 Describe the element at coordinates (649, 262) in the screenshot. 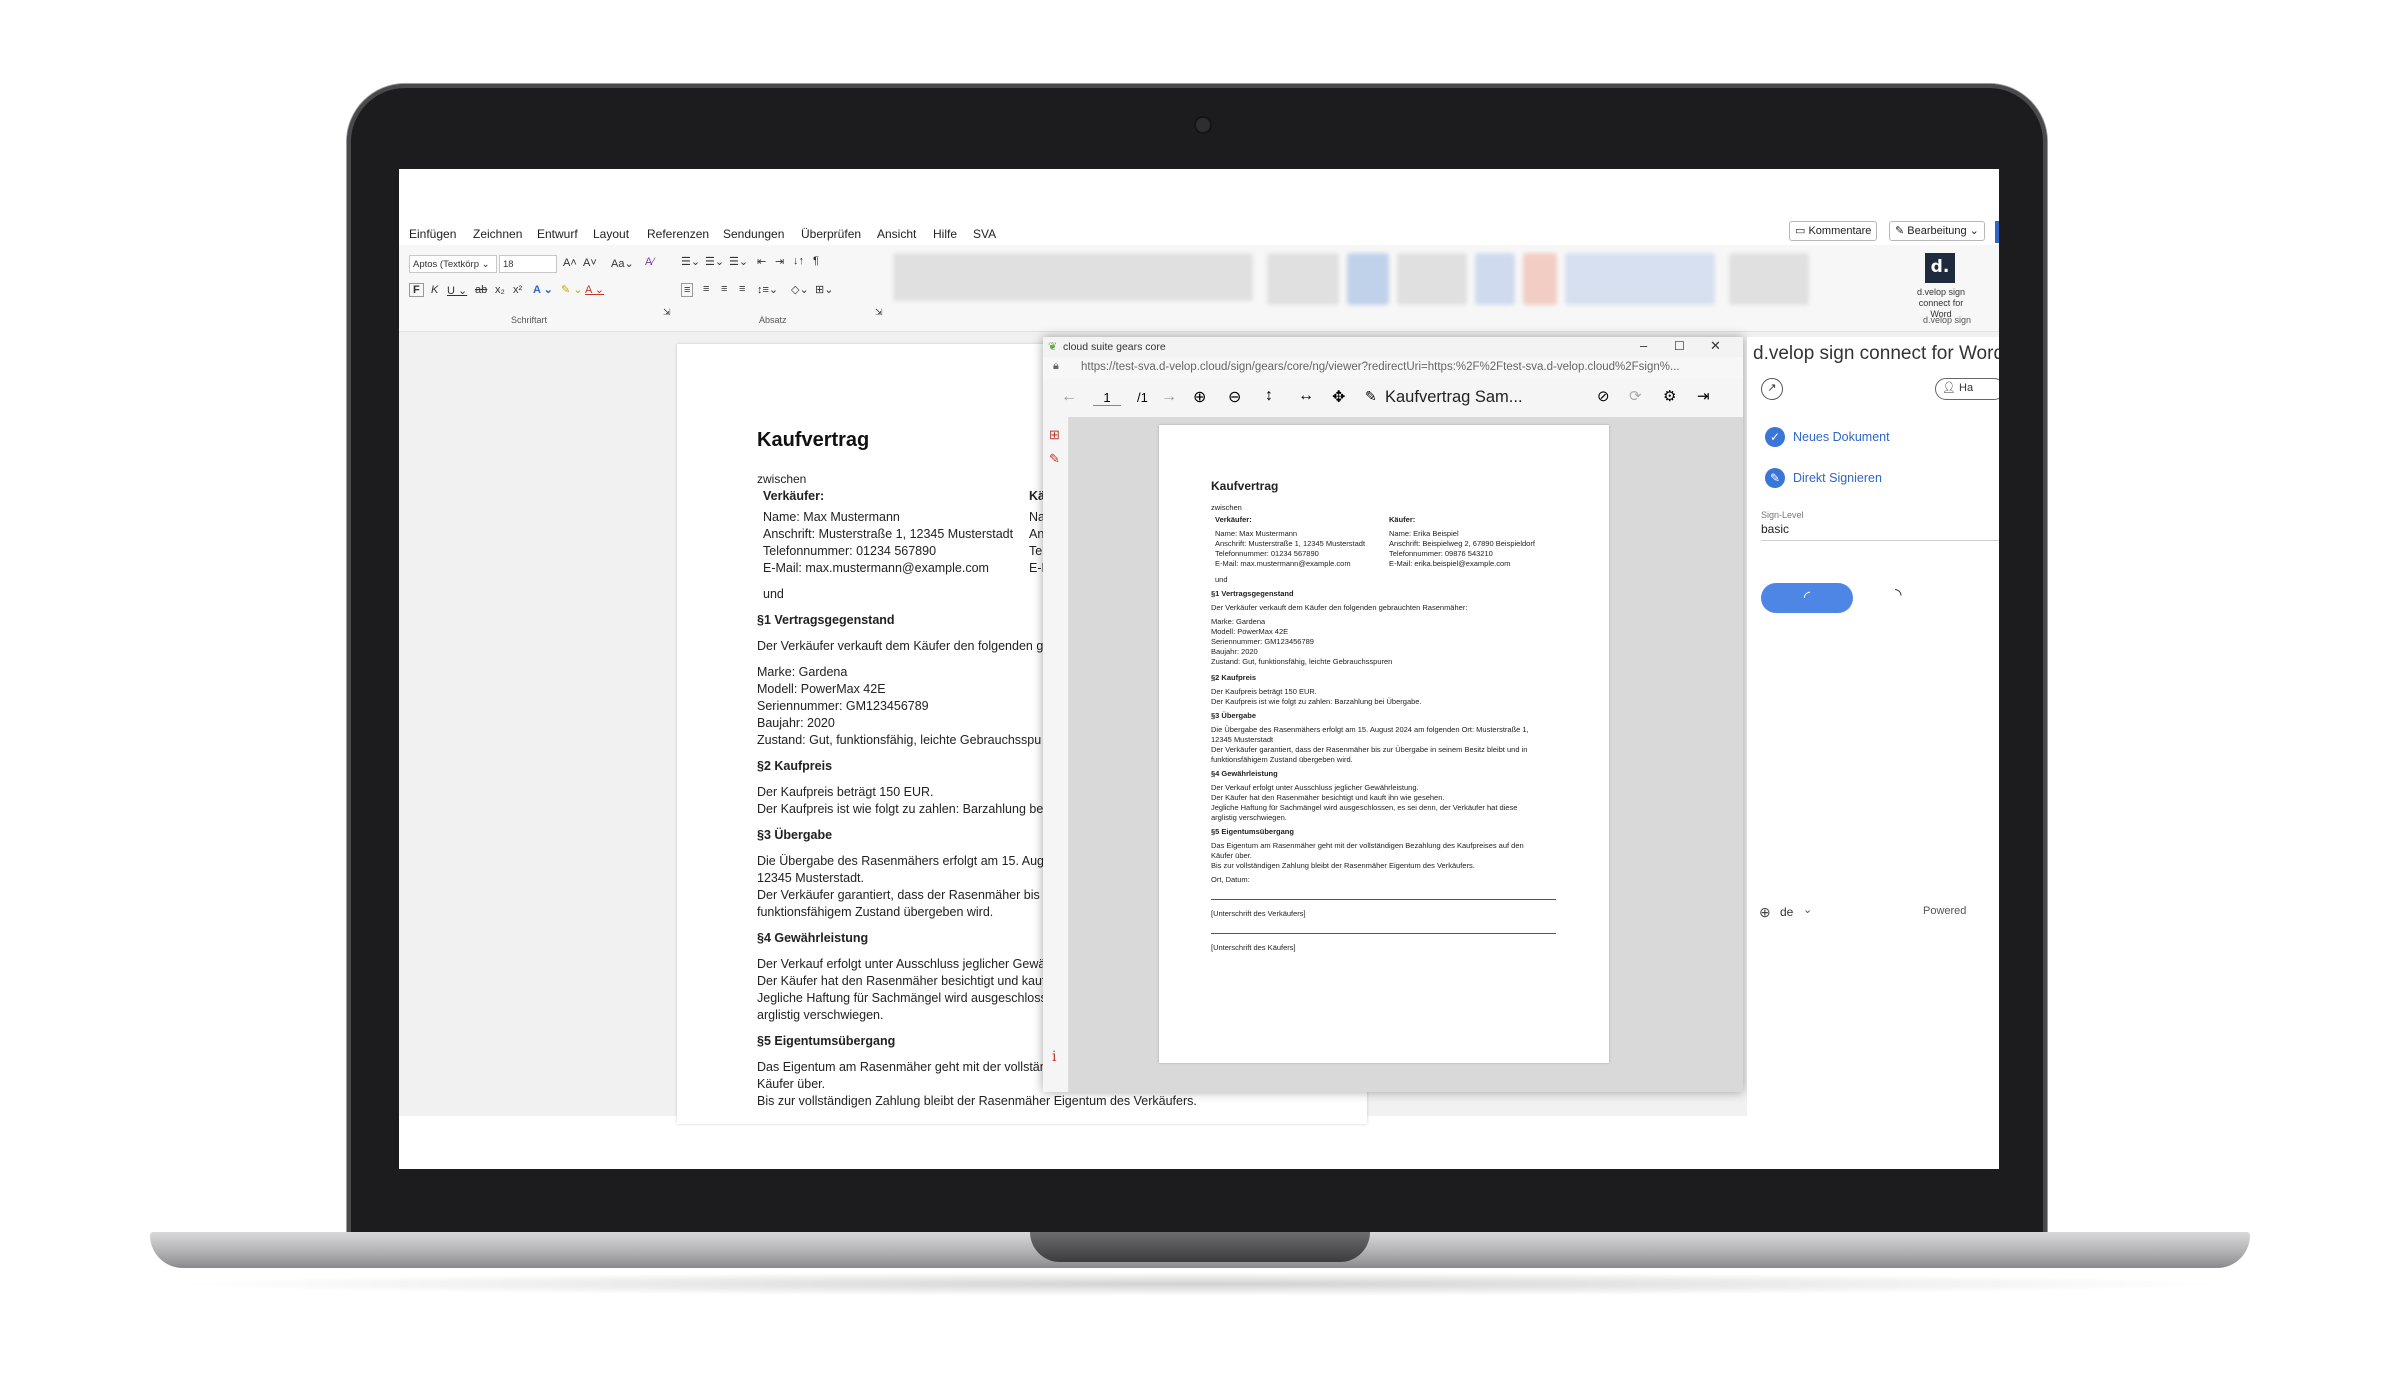

I see `clear-format-icon: A⁄` at that location.